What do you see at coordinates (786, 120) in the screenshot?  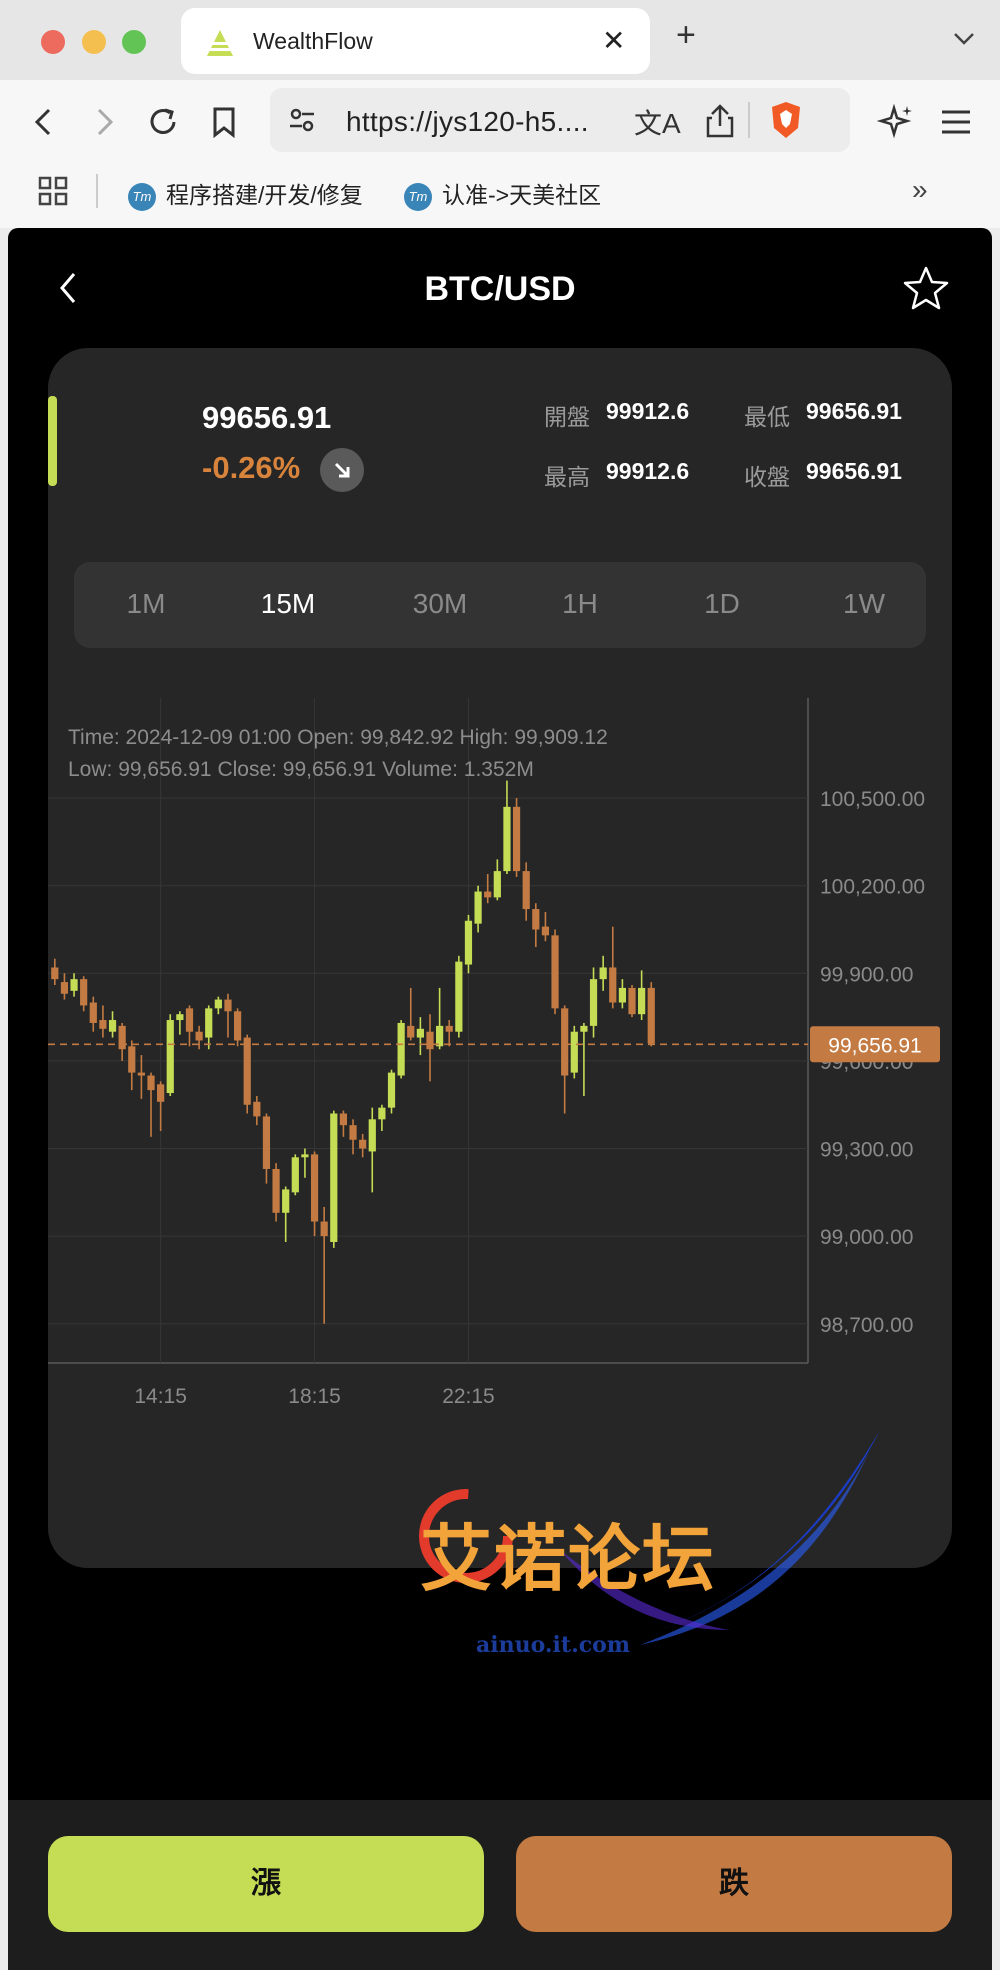 I see `brave-shield-icon` at bounding box center [786, 120].